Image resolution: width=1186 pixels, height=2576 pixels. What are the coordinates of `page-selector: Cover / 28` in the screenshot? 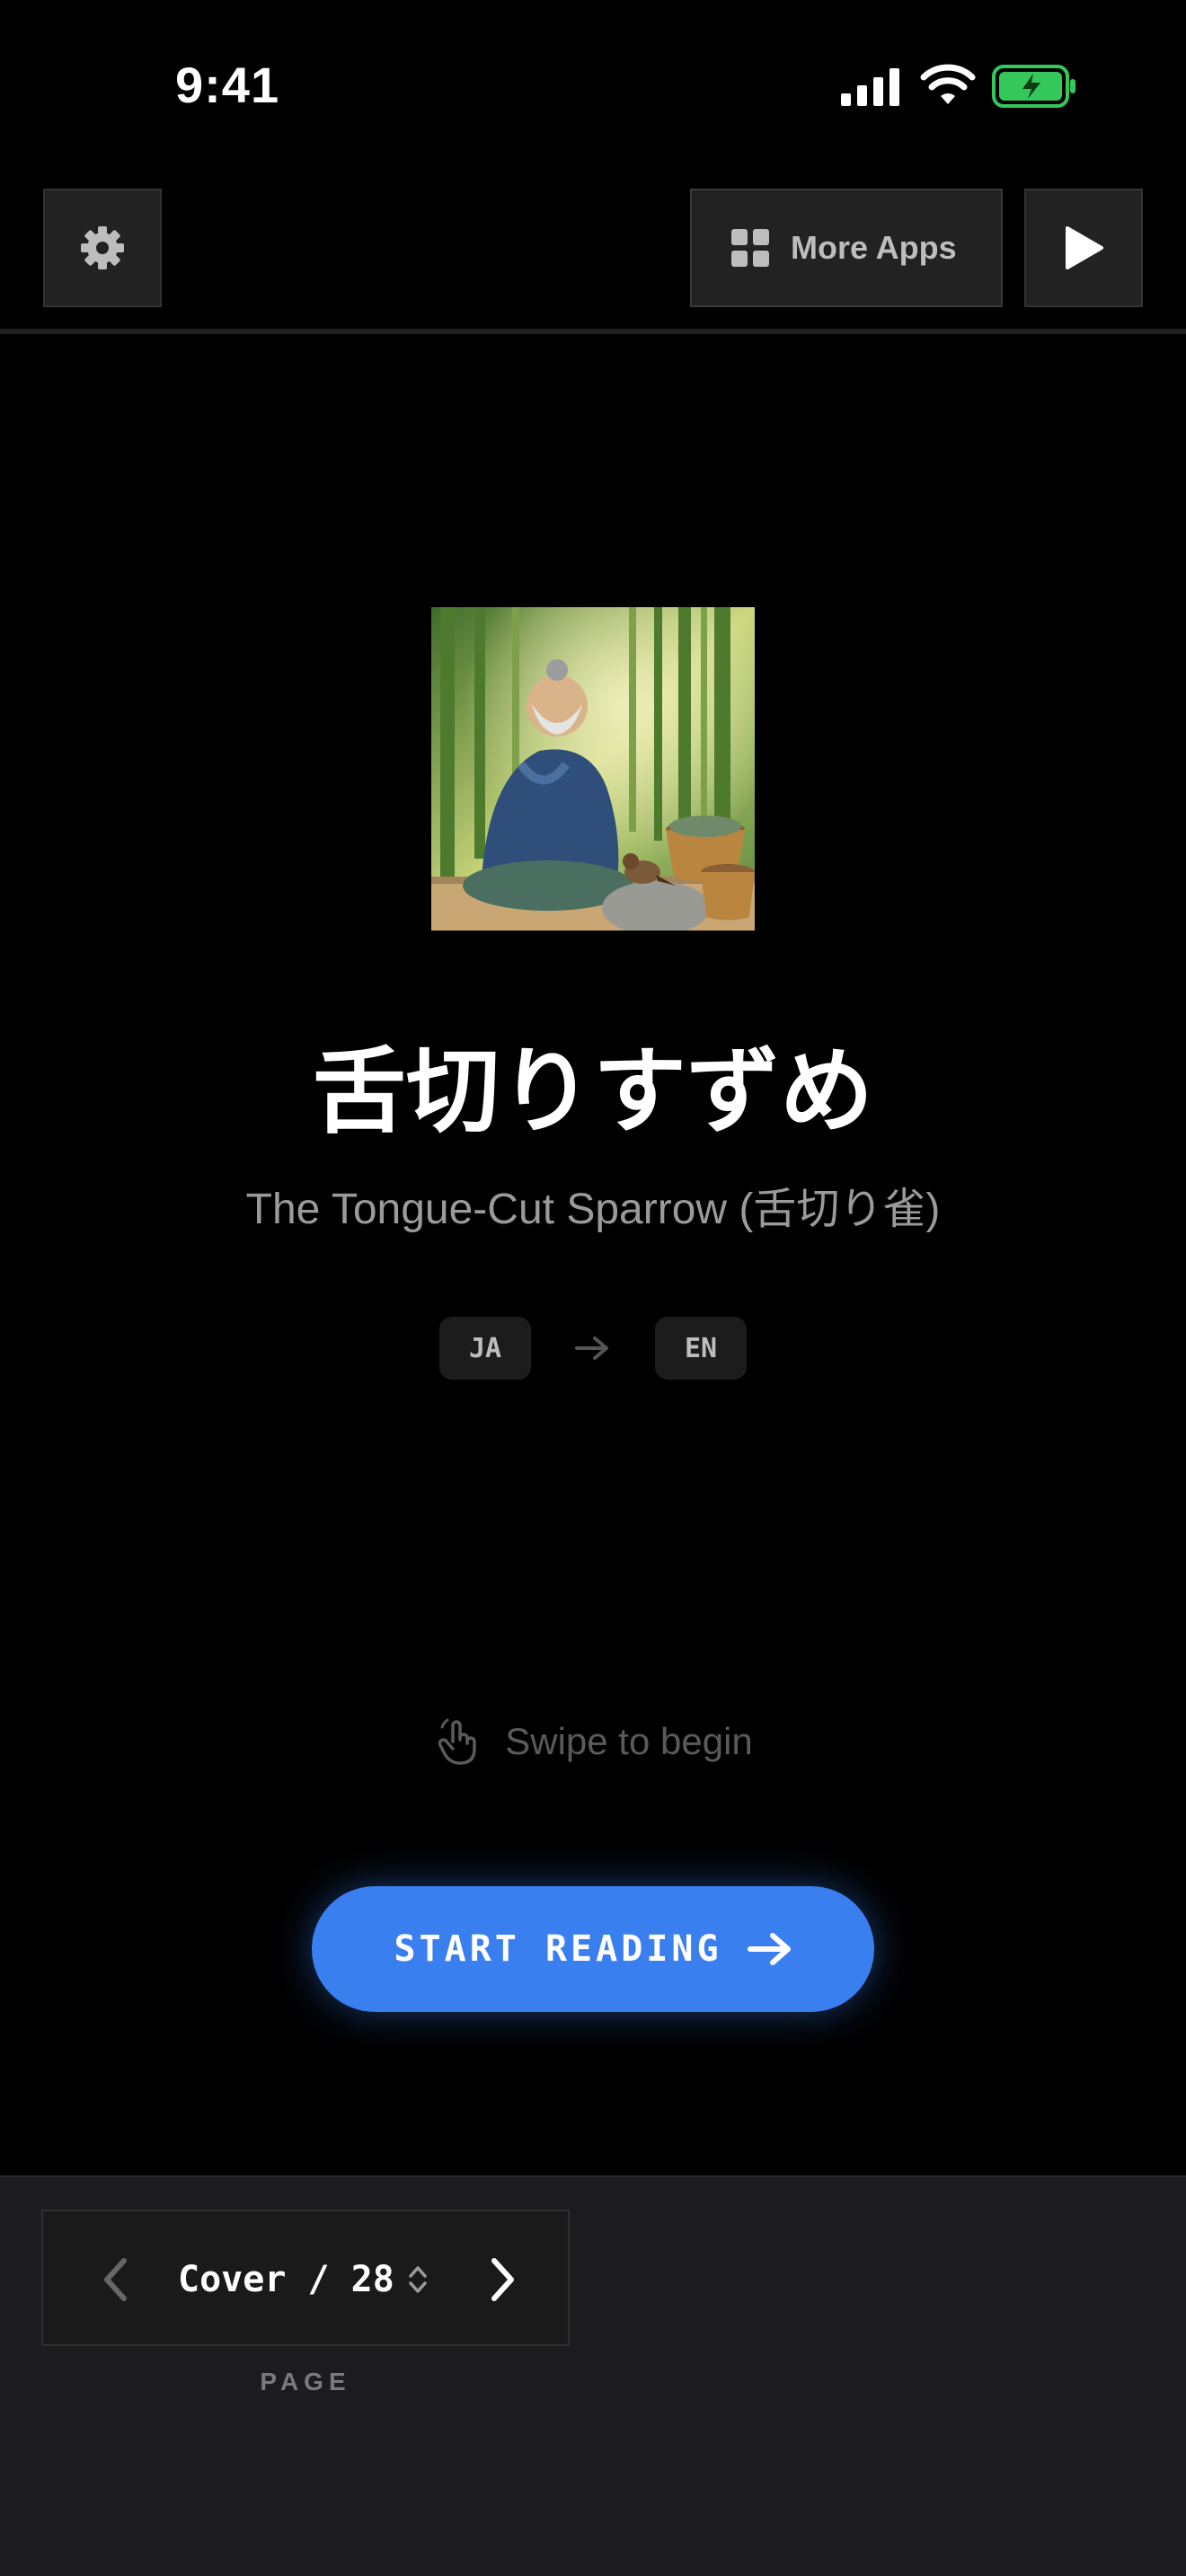 It's located at (303, 2279).